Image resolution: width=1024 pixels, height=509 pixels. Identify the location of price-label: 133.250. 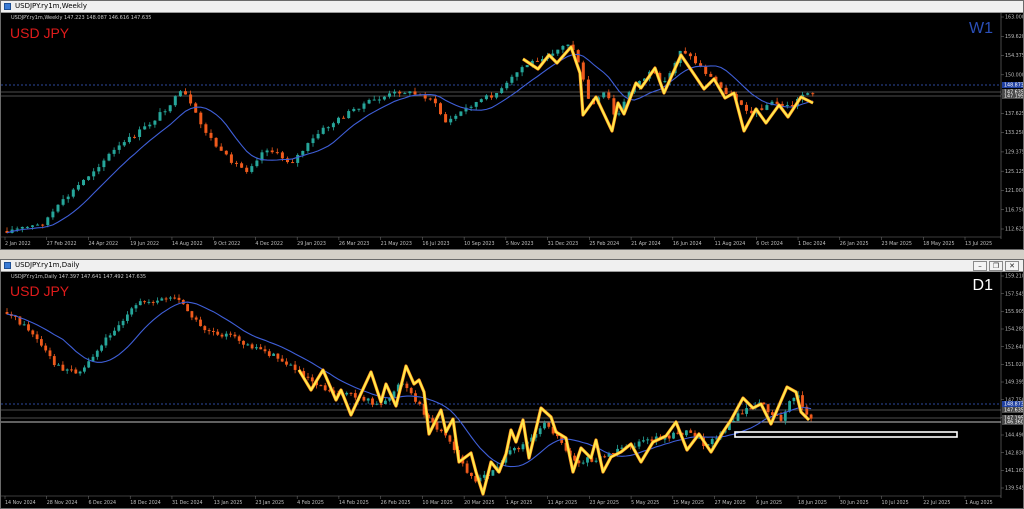
(1014, 133).